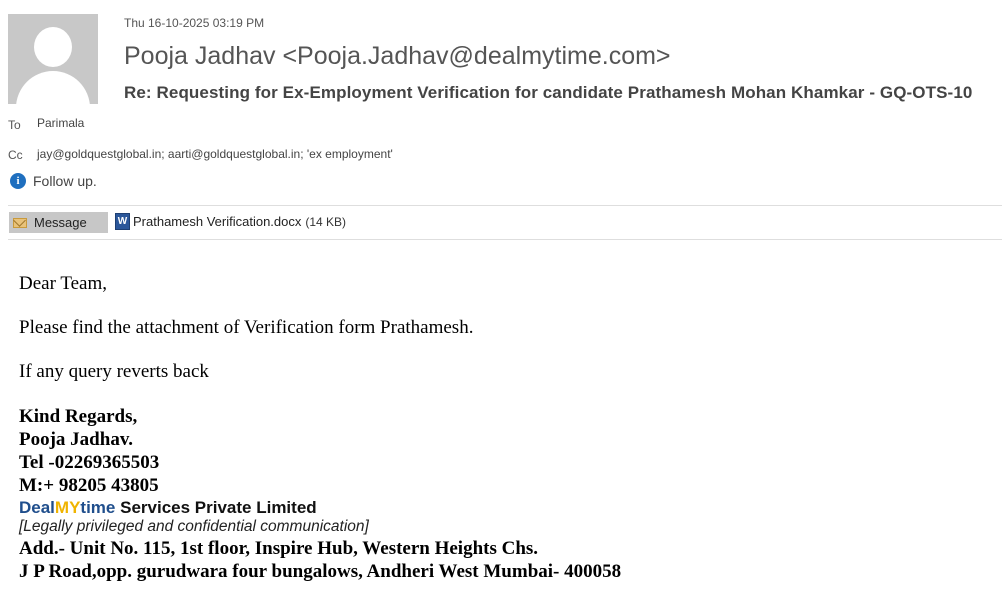 This screenshot has width=1002, height=613. I want to click on to-recipients: Parimala, so click(60, 123).